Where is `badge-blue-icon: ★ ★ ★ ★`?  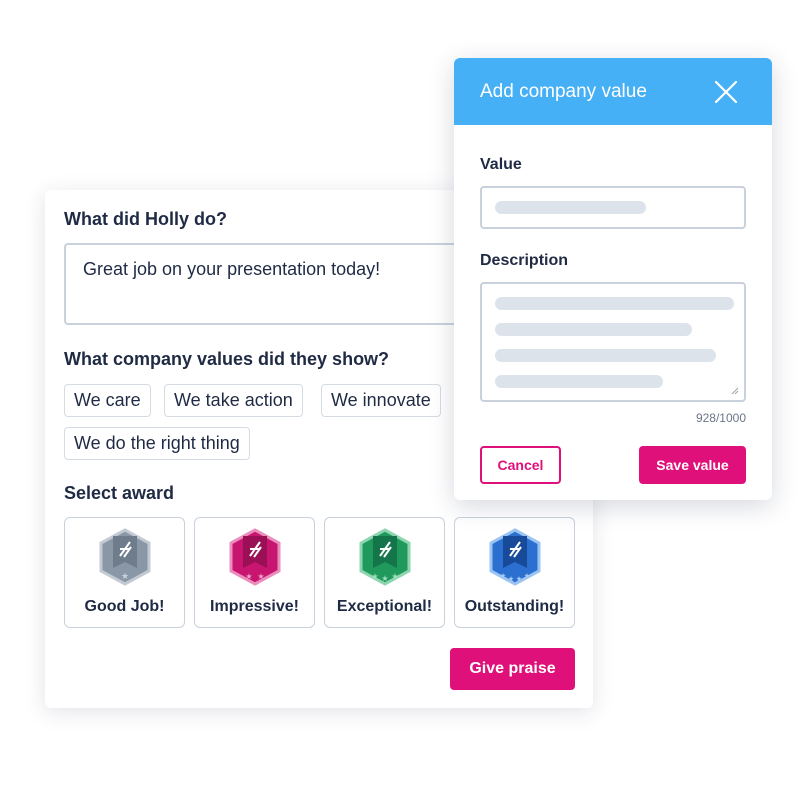
badge-blue-icon: ★ ★ ★ ★ is located at coordinates (515, 557).